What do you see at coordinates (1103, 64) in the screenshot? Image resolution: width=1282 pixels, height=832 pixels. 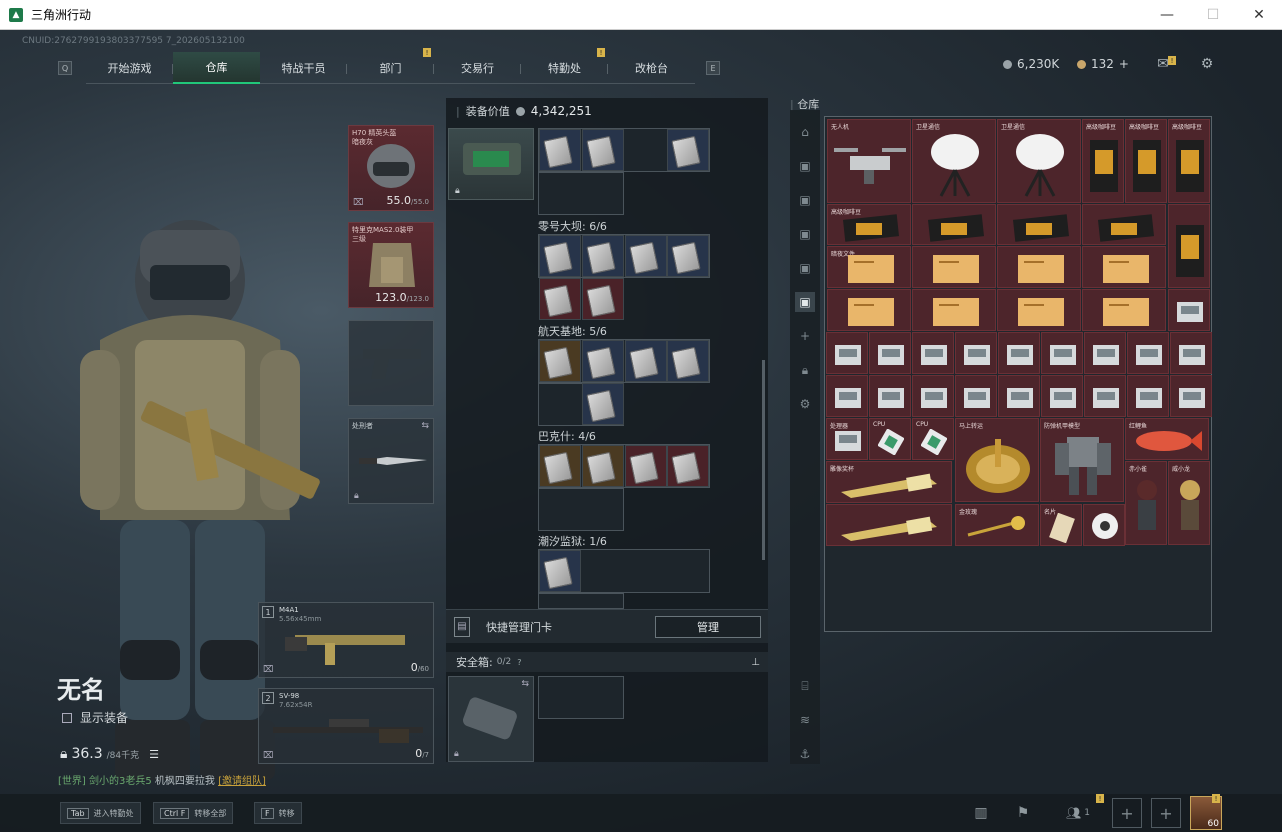 I see `gold-currency: 132 +` at bounding box center [1103, 64].